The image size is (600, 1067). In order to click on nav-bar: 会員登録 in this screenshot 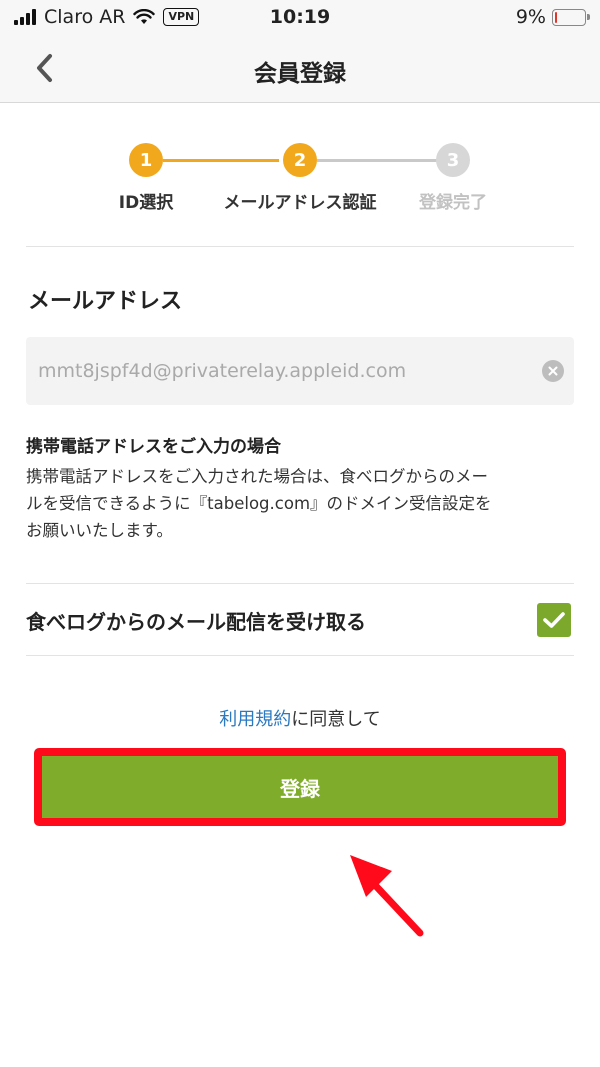, I will do `click(300, 68)`.